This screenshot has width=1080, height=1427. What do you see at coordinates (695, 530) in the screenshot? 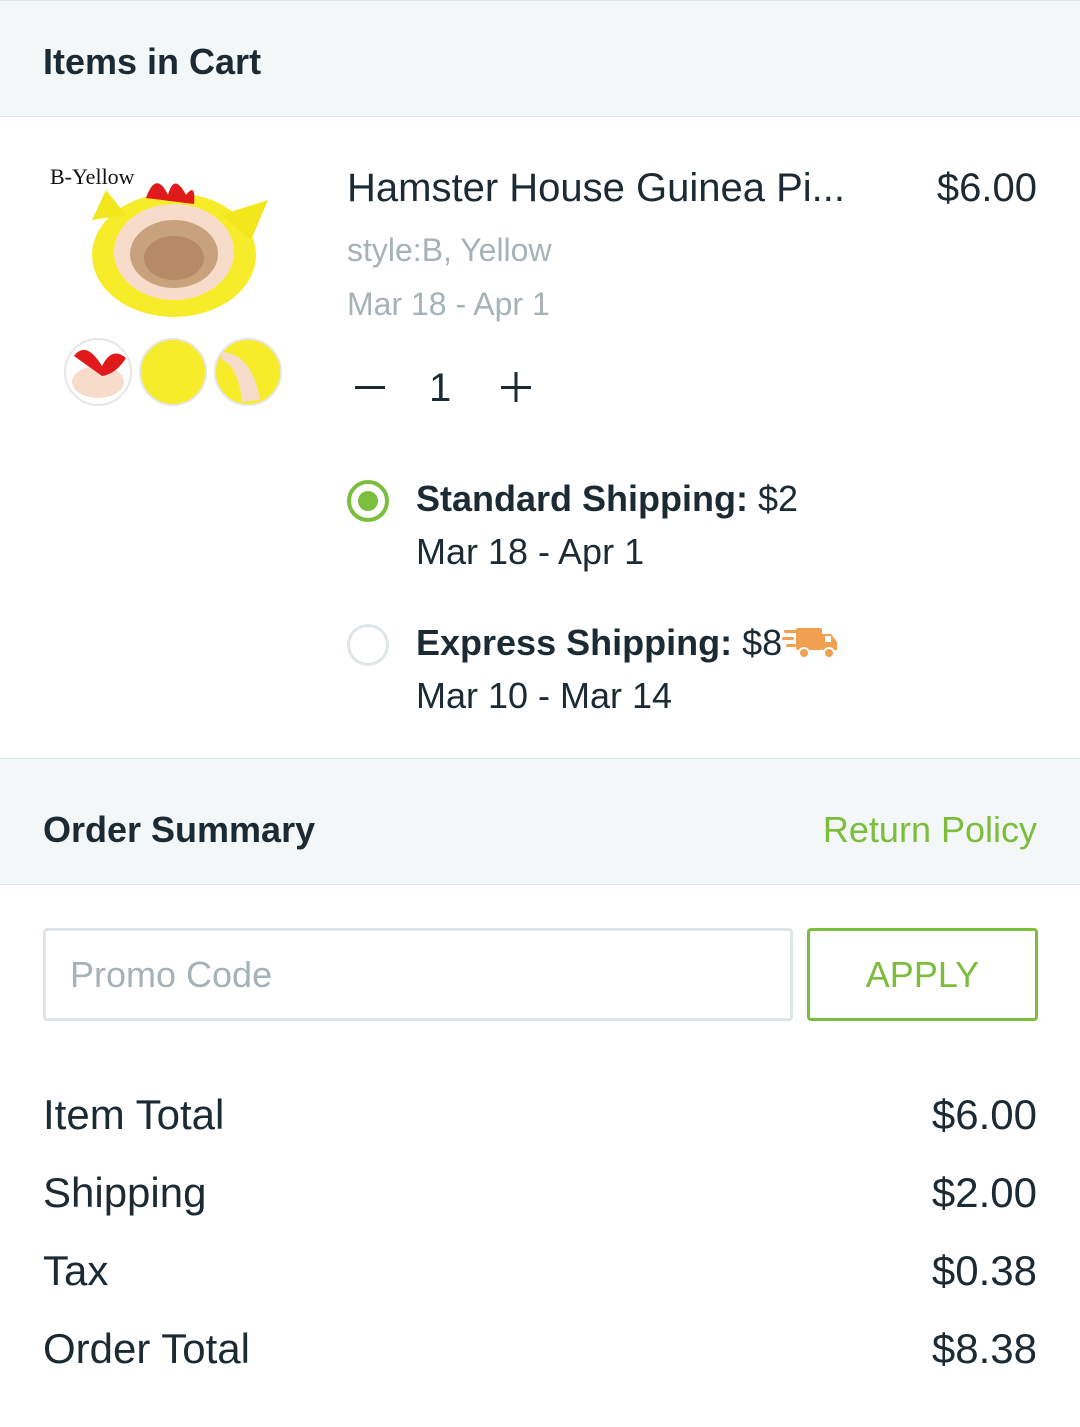
I see `shipping-option-standard: Standard Shipping: $2 Mar 18 - Apr 1` at bounding box center [695, 530].